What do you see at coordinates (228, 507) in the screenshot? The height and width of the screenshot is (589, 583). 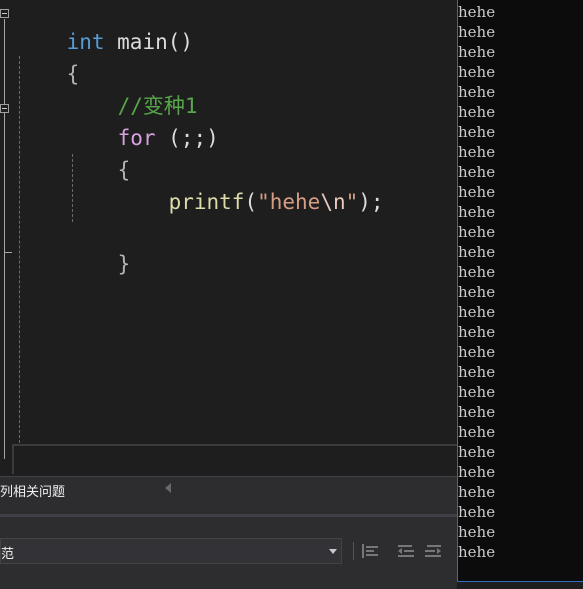 I see `panel-spacer` at bounding box center [228, 507].